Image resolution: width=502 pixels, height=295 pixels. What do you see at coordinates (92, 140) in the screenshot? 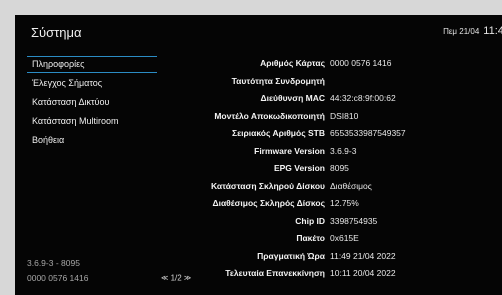
I see `menu-item-help: Βοήθεια` at bounding box center [92, 140].